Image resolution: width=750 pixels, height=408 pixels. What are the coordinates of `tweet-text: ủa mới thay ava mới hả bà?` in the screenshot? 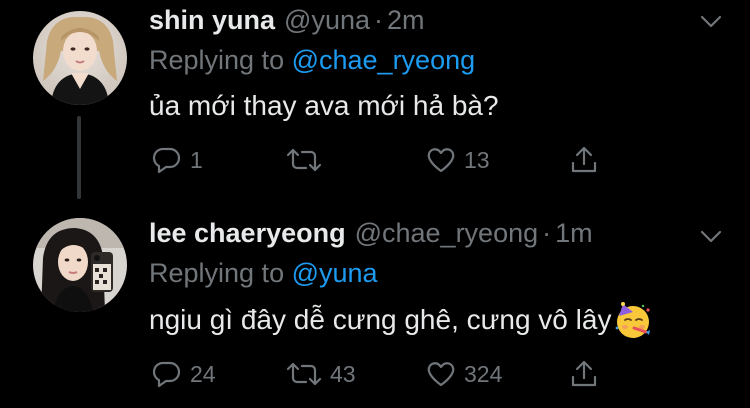 It's located at (324, 106).